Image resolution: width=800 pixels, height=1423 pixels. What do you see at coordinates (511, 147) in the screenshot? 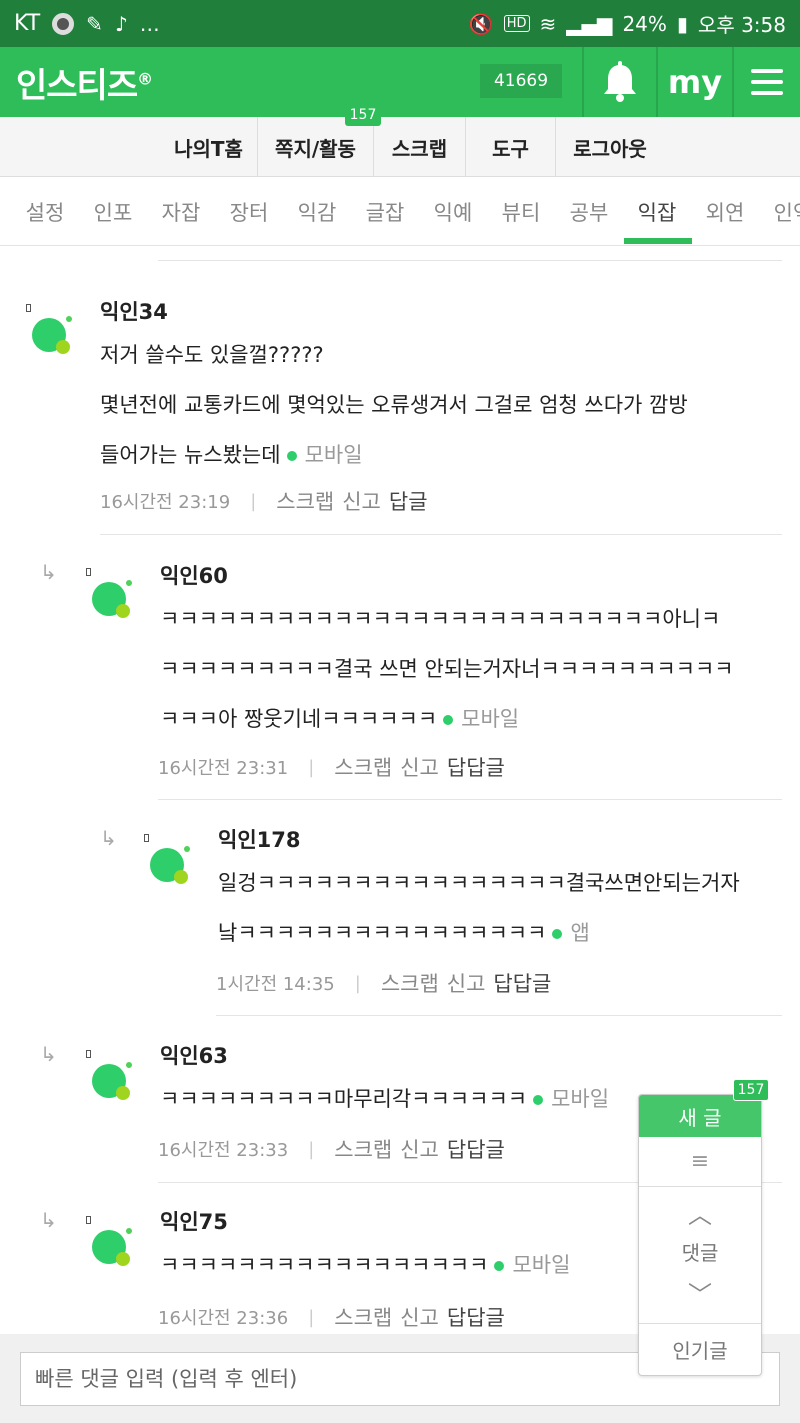
I see `submenu-tools: 도구` at bounding box center [511, 147].